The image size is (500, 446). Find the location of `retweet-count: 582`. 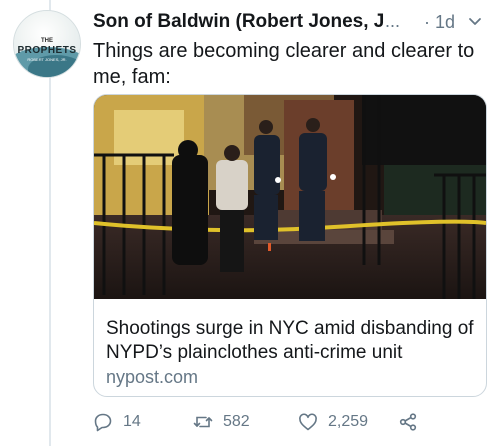

retweet-count: 582 is located at coordinates (236, 421).